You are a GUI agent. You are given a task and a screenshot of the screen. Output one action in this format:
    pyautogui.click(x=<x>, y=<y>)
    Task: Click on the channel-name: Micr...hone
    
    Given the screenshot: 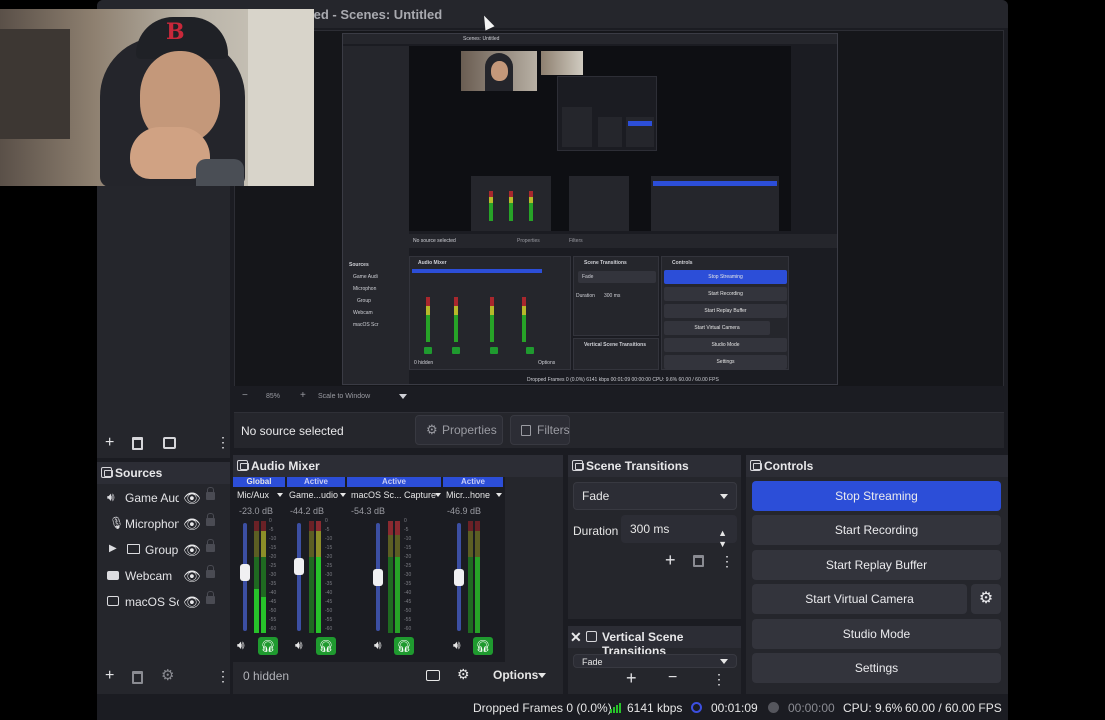 What is the action you would take?
    pyautogui.click(x=468, y=495)
    